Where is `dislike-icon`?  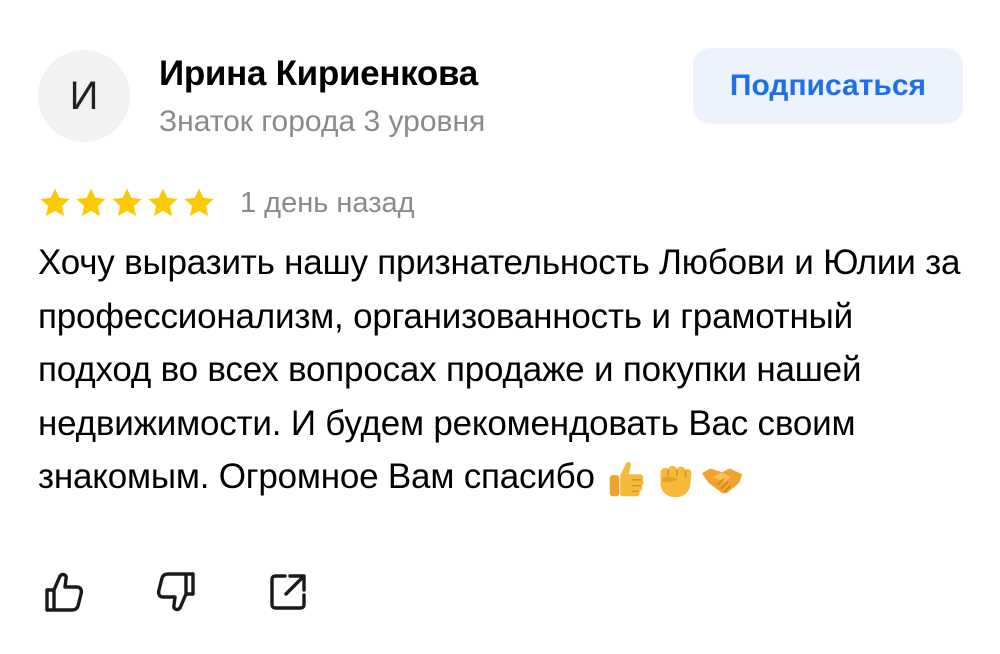 dislike-icon is located at coordinates (175, 592).